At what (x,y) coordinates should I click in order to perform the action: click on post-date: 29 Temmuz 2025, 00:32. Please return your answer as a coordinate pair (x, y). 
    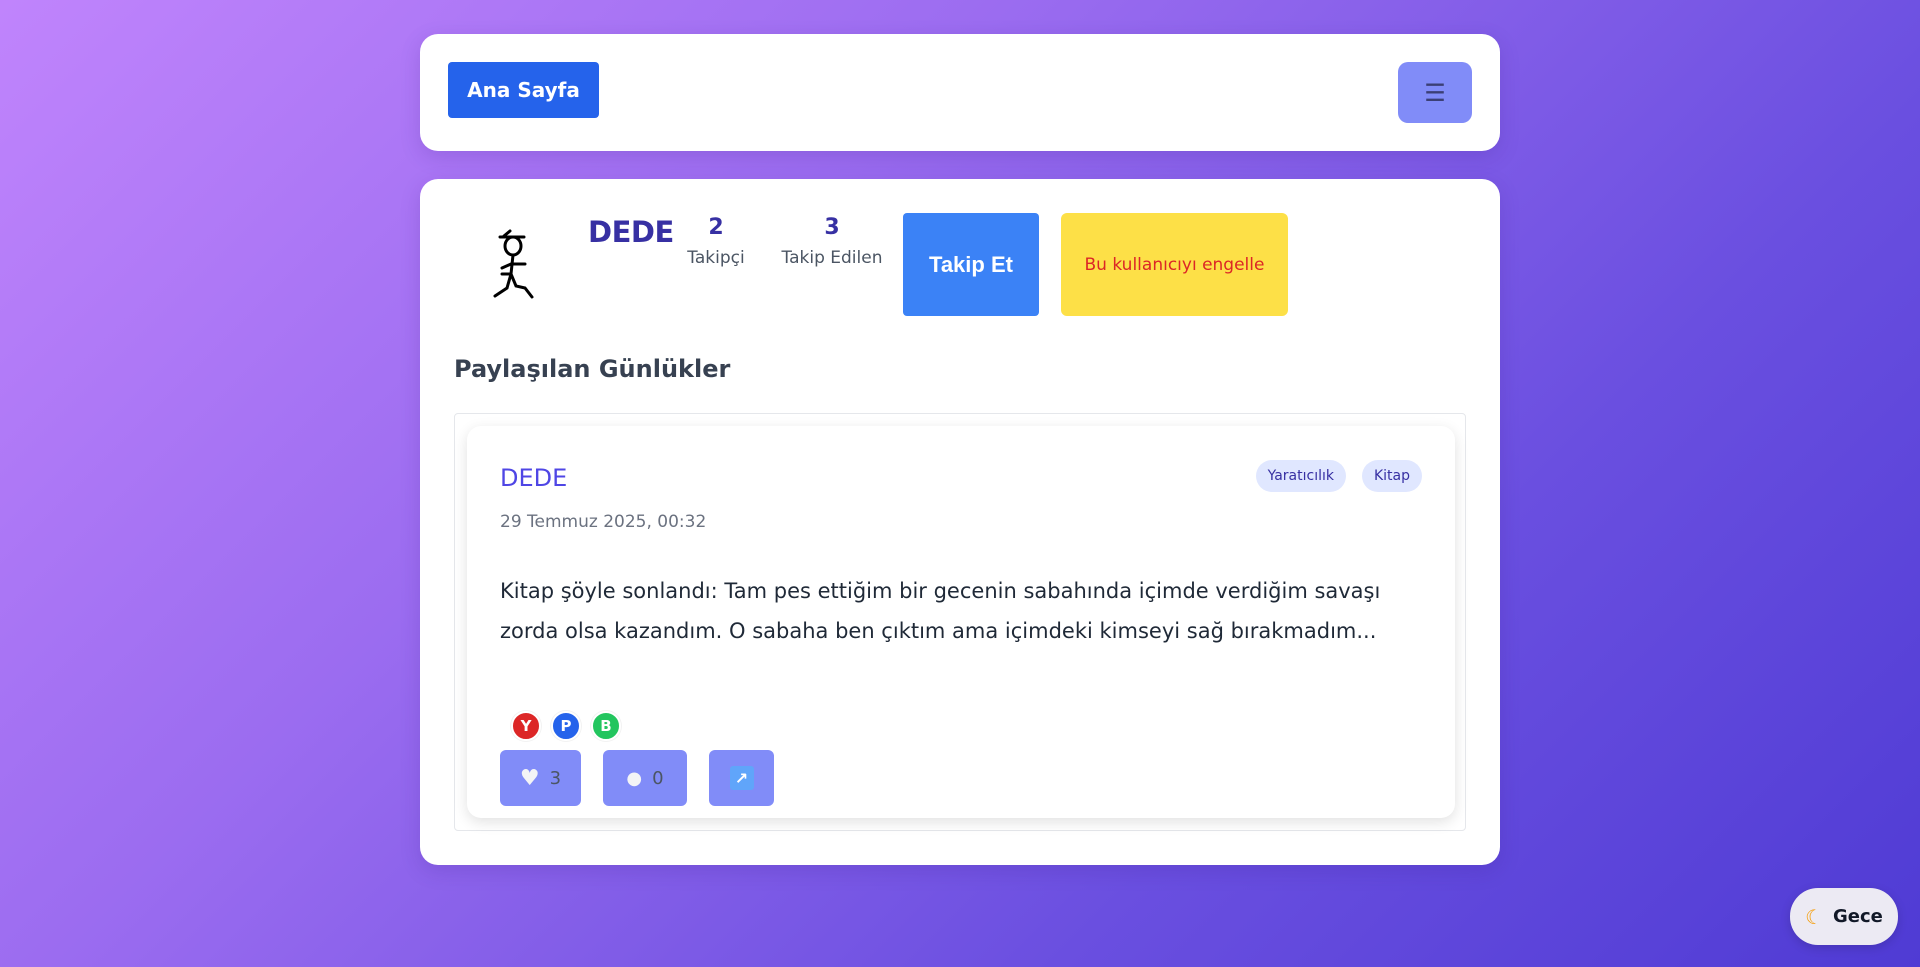
    Looking at the image, I should click on (603, 522).